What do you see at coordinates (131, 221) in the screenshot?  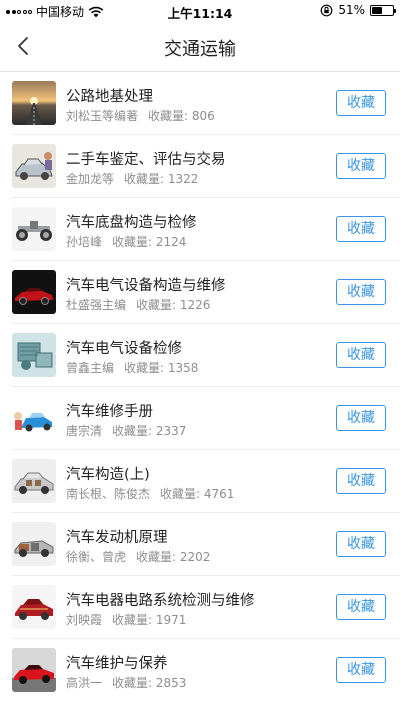 I see `book-title: 汽车底盘构造与检修` at bounding box center [131, 221].